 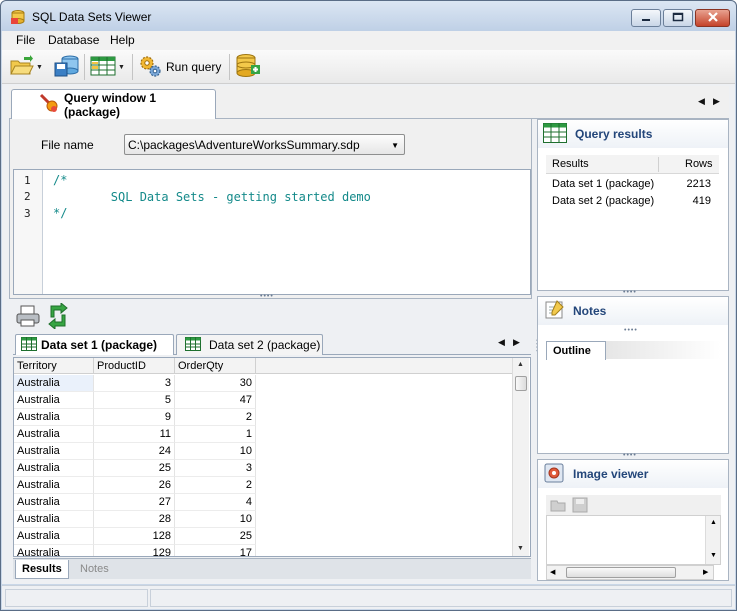 I want to click on save-button, so click(x=67, y=67).